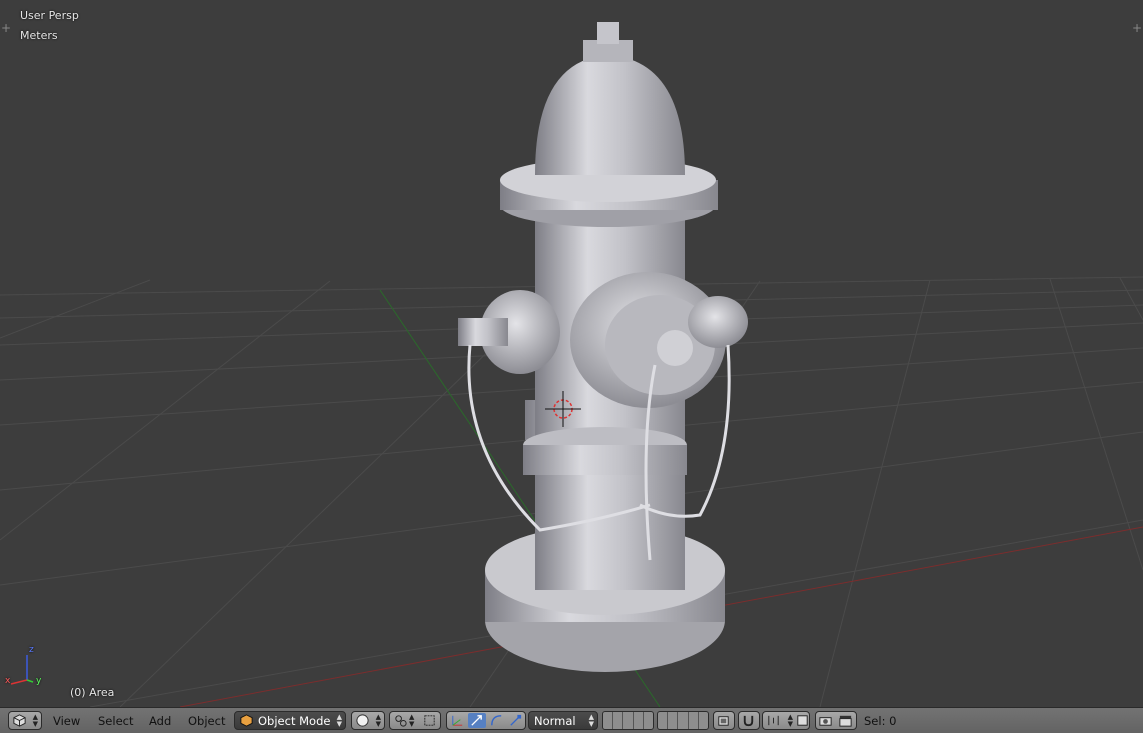 The image size is (1143, 733). What do you see at coordinates (1137, 28) in the screenshot?
I see `properties-toggle-icon: +` at bounding box center [1137, 28].